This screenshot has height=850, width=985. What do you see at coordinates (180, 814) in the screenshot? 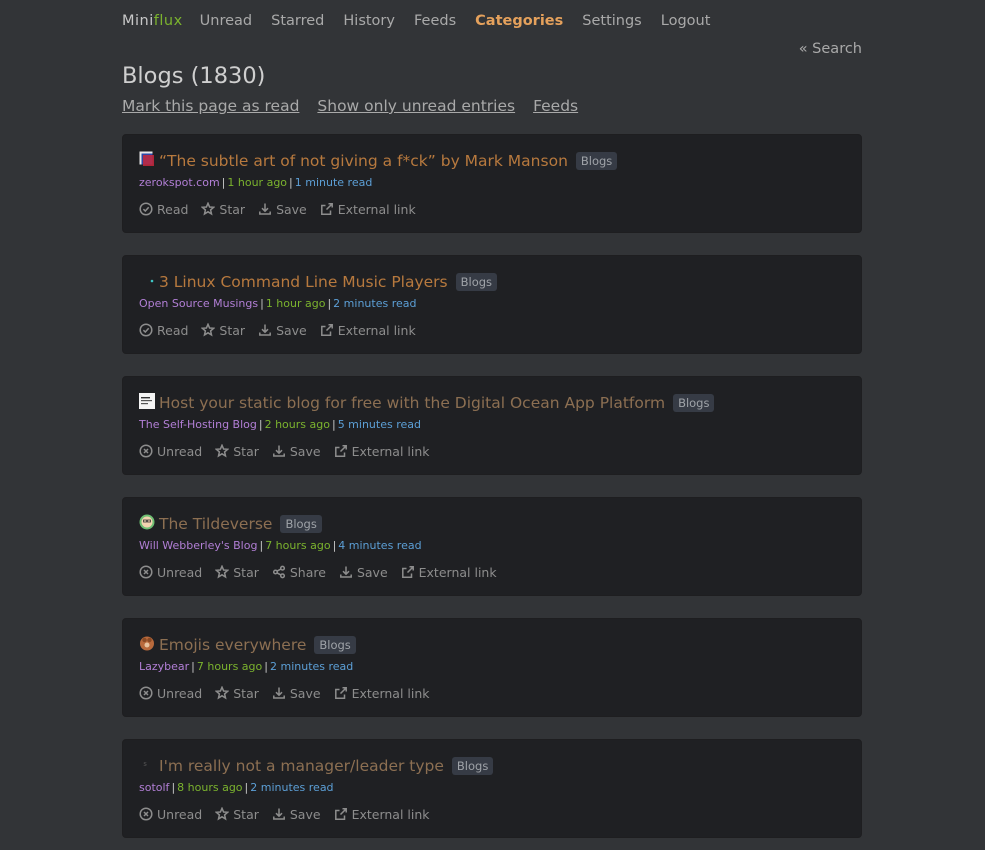
I see `action-label: Unread` at bounding box center [180, 814].